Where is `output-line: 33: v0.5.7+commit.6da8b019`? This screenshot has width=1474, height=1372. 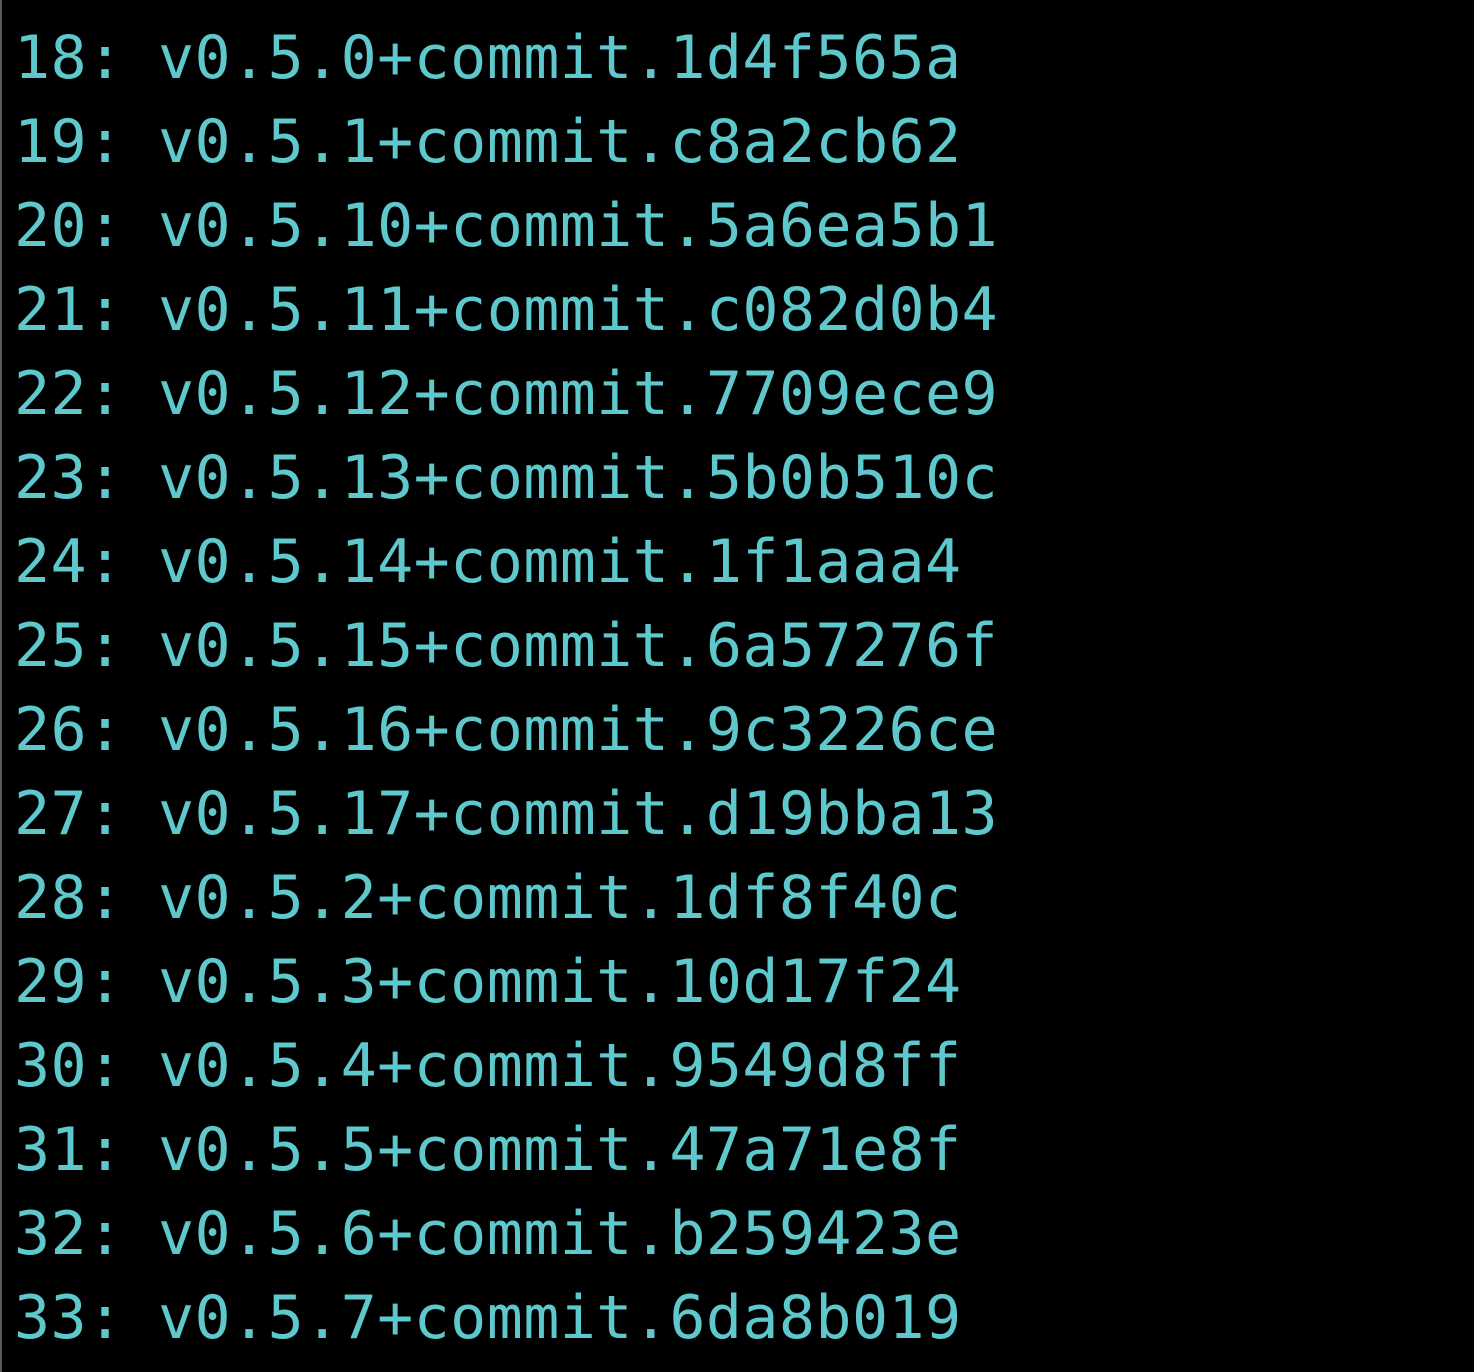
output-line: 33: v0.5.7+commit.6da8b019 is located at coordinates (488, 1318).